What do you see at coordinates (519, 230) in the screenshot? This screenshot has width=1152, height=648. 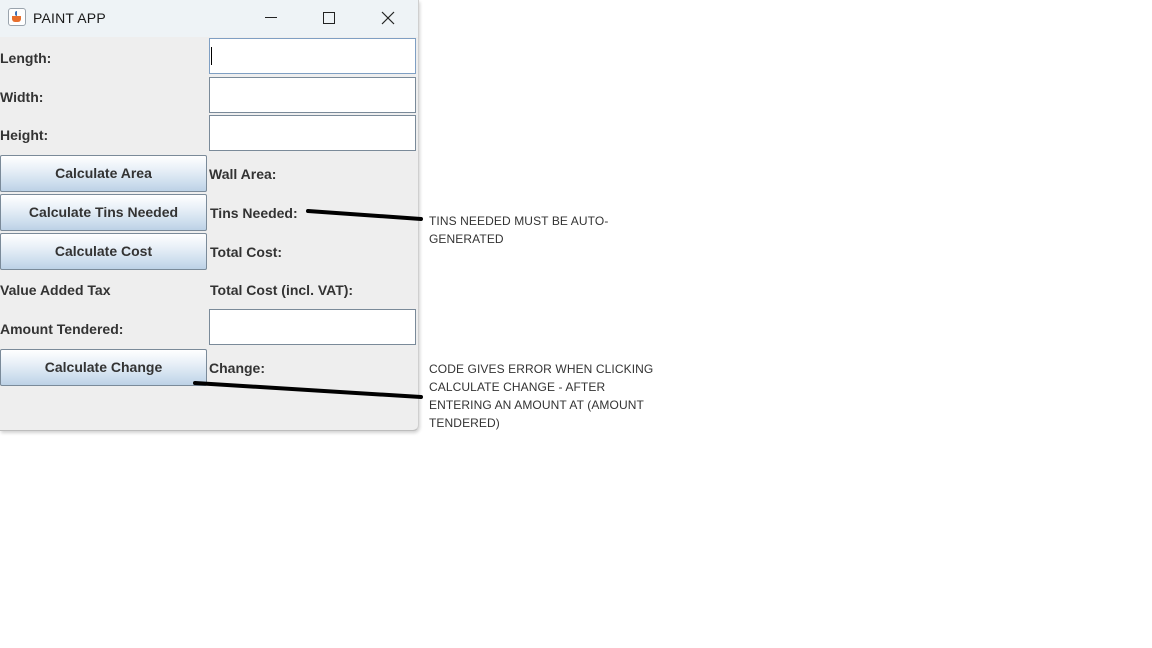 I see `annotation-tins-needed: TINS NEEDED MUST BE AUTO-GENERATED` at bounding box center [519, 230].